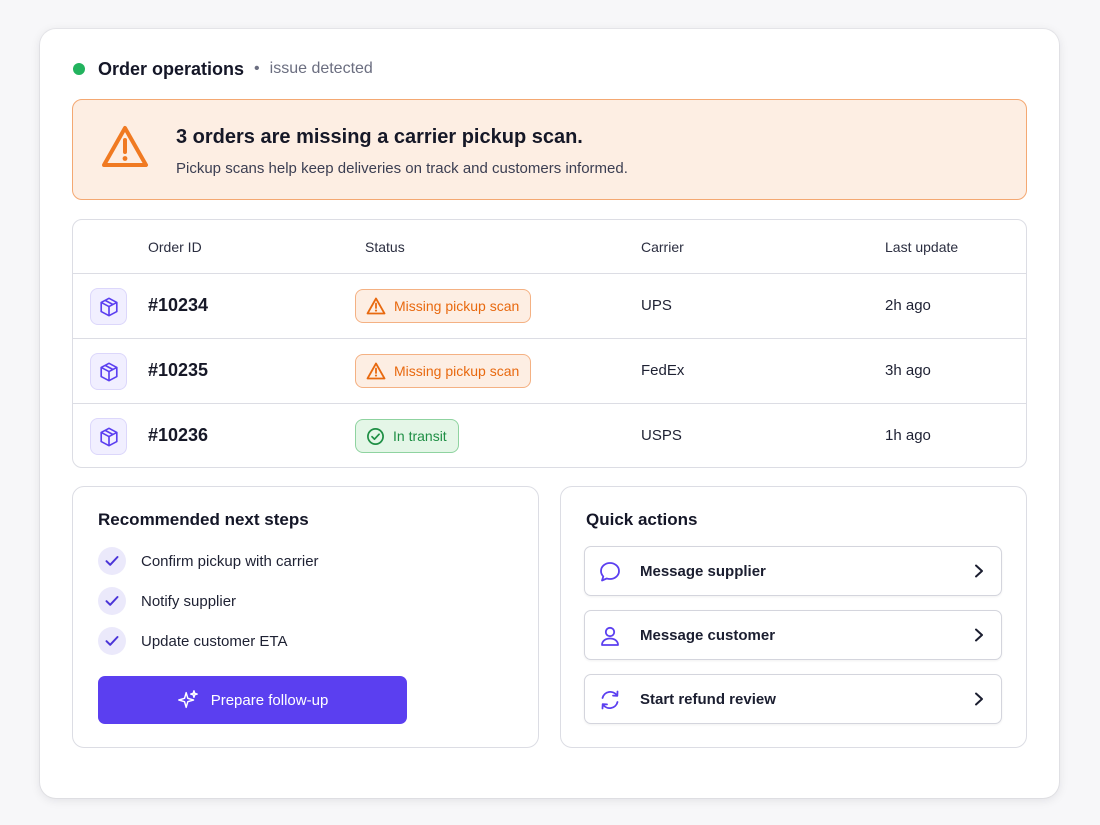 The width and height of the screenshot is (1100, 825). Describe the element at coordinates (708, 699) in the screenshot. I see `action-label: Start refund review` at that location.